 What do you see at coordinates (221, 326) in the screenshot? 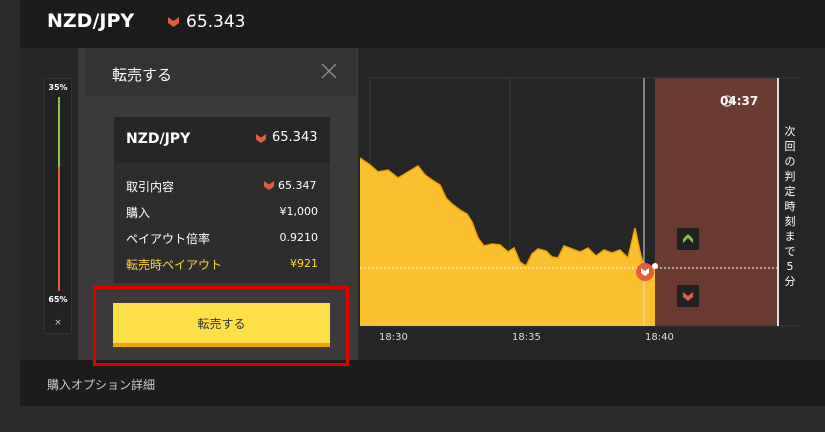
I see `highlight-box` at bounding box center [221, 326].